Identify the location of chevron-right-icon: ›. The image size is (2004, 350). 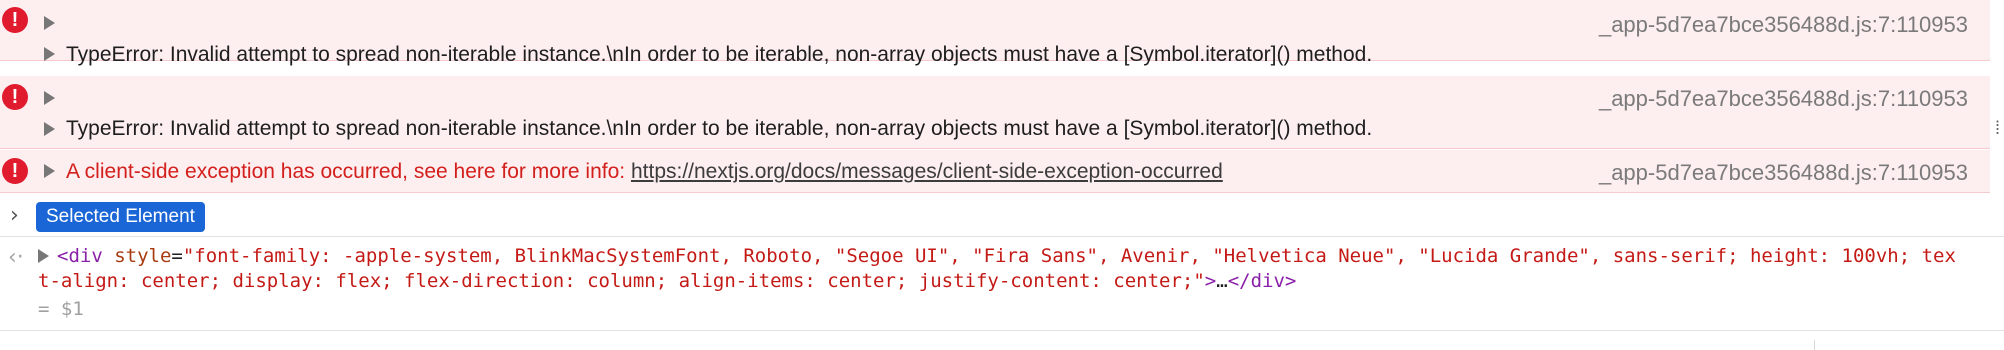
(14, 215).